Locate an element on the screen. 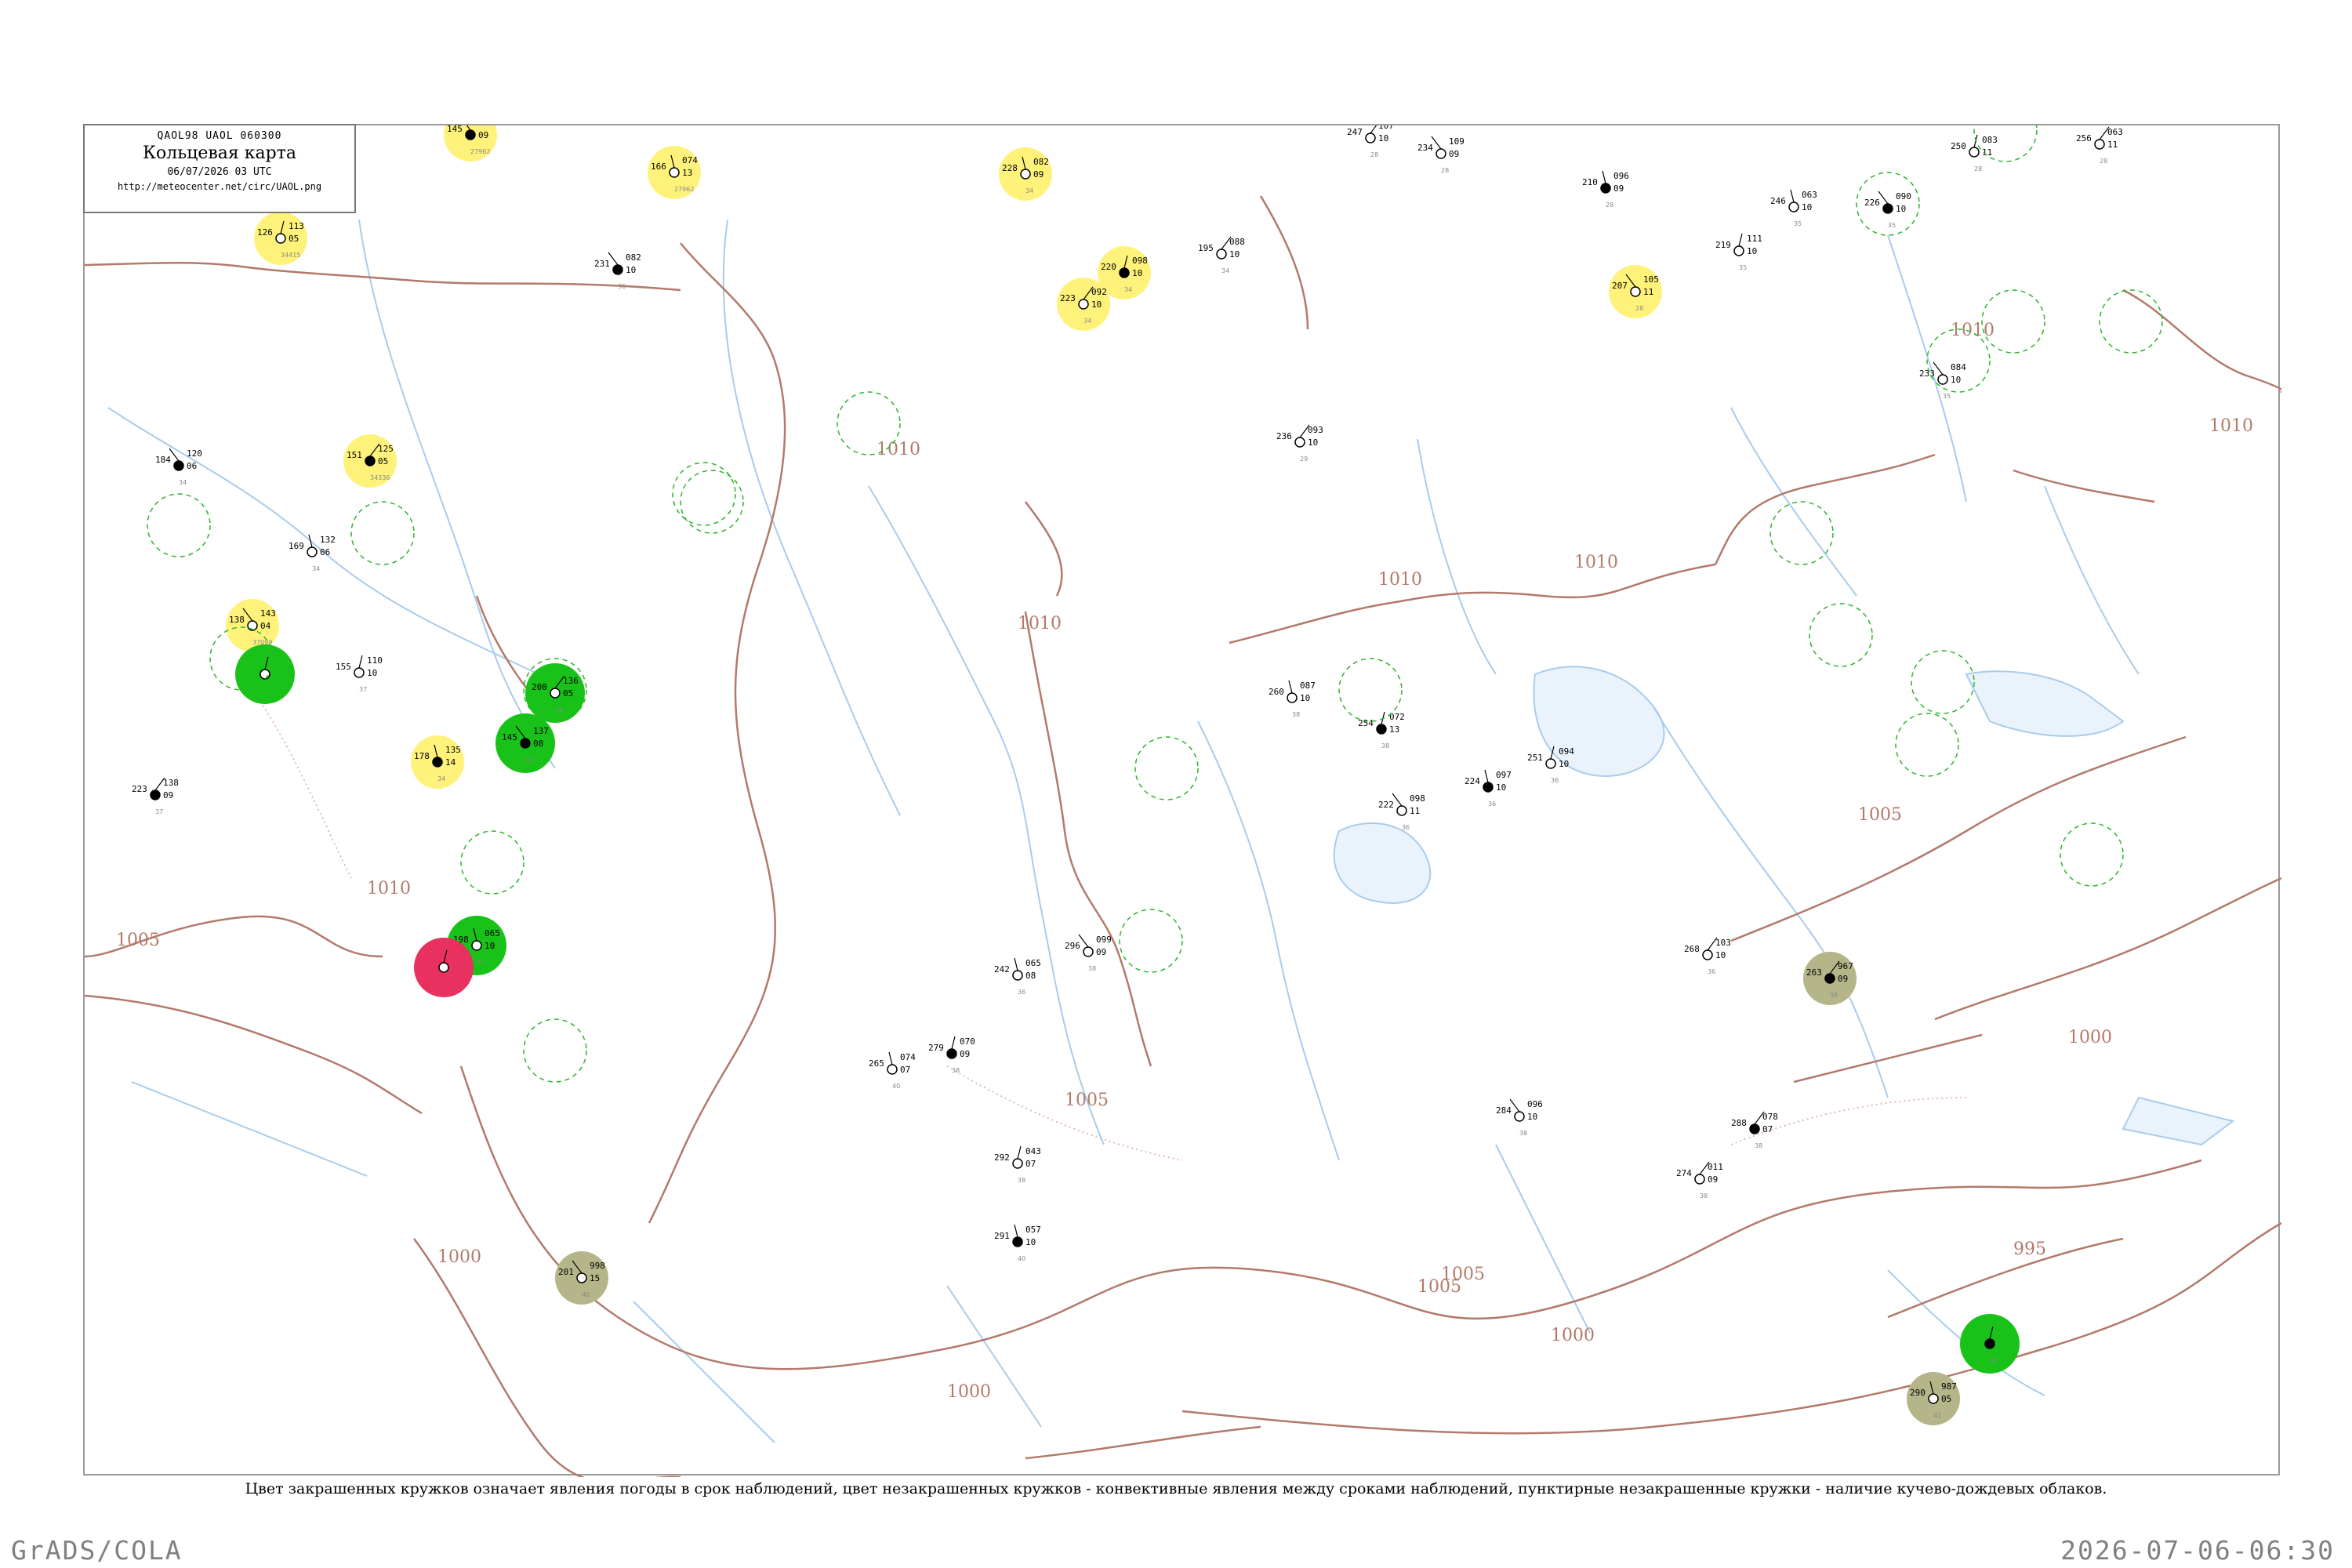 The width and height of the screenshot is (2352, 1568). station-plot: 2500831128 is located at coordinates (1974, 153).